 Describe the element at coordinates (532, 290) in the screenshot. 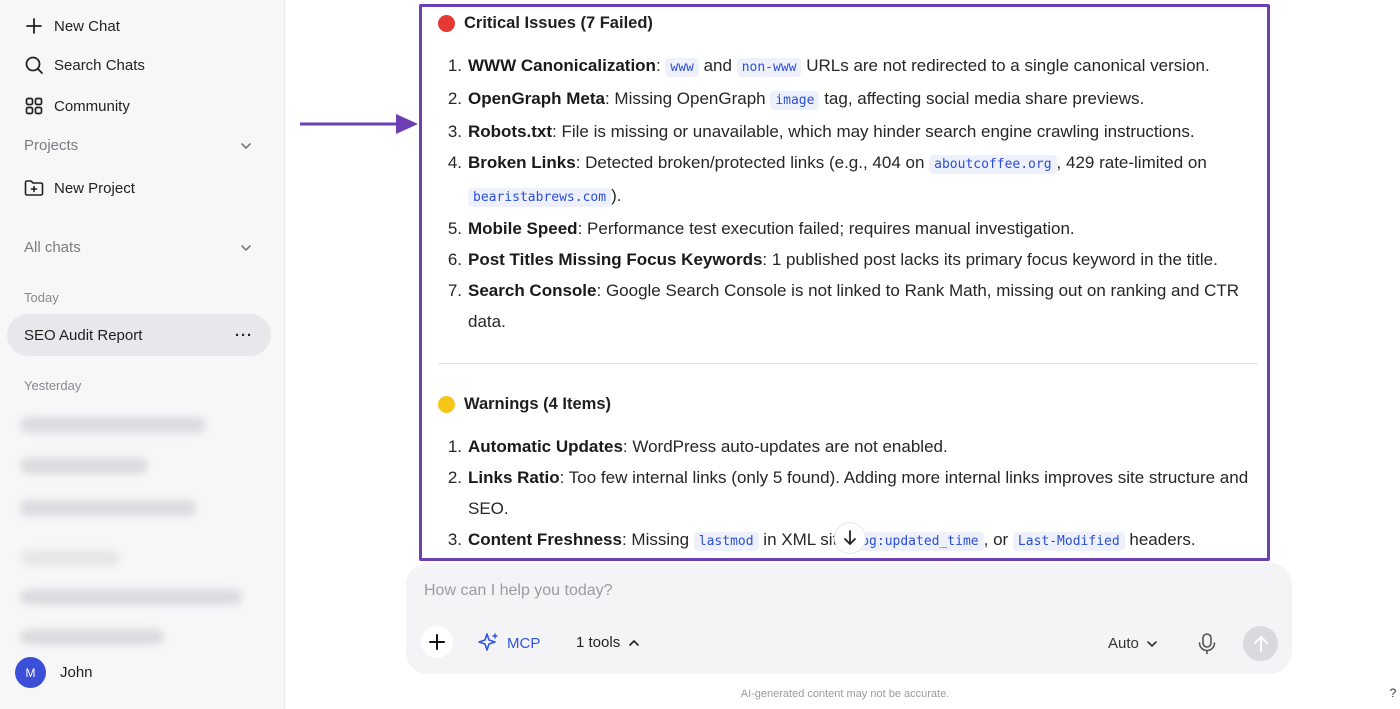

I see `list-item-title: Search Console` at that location.